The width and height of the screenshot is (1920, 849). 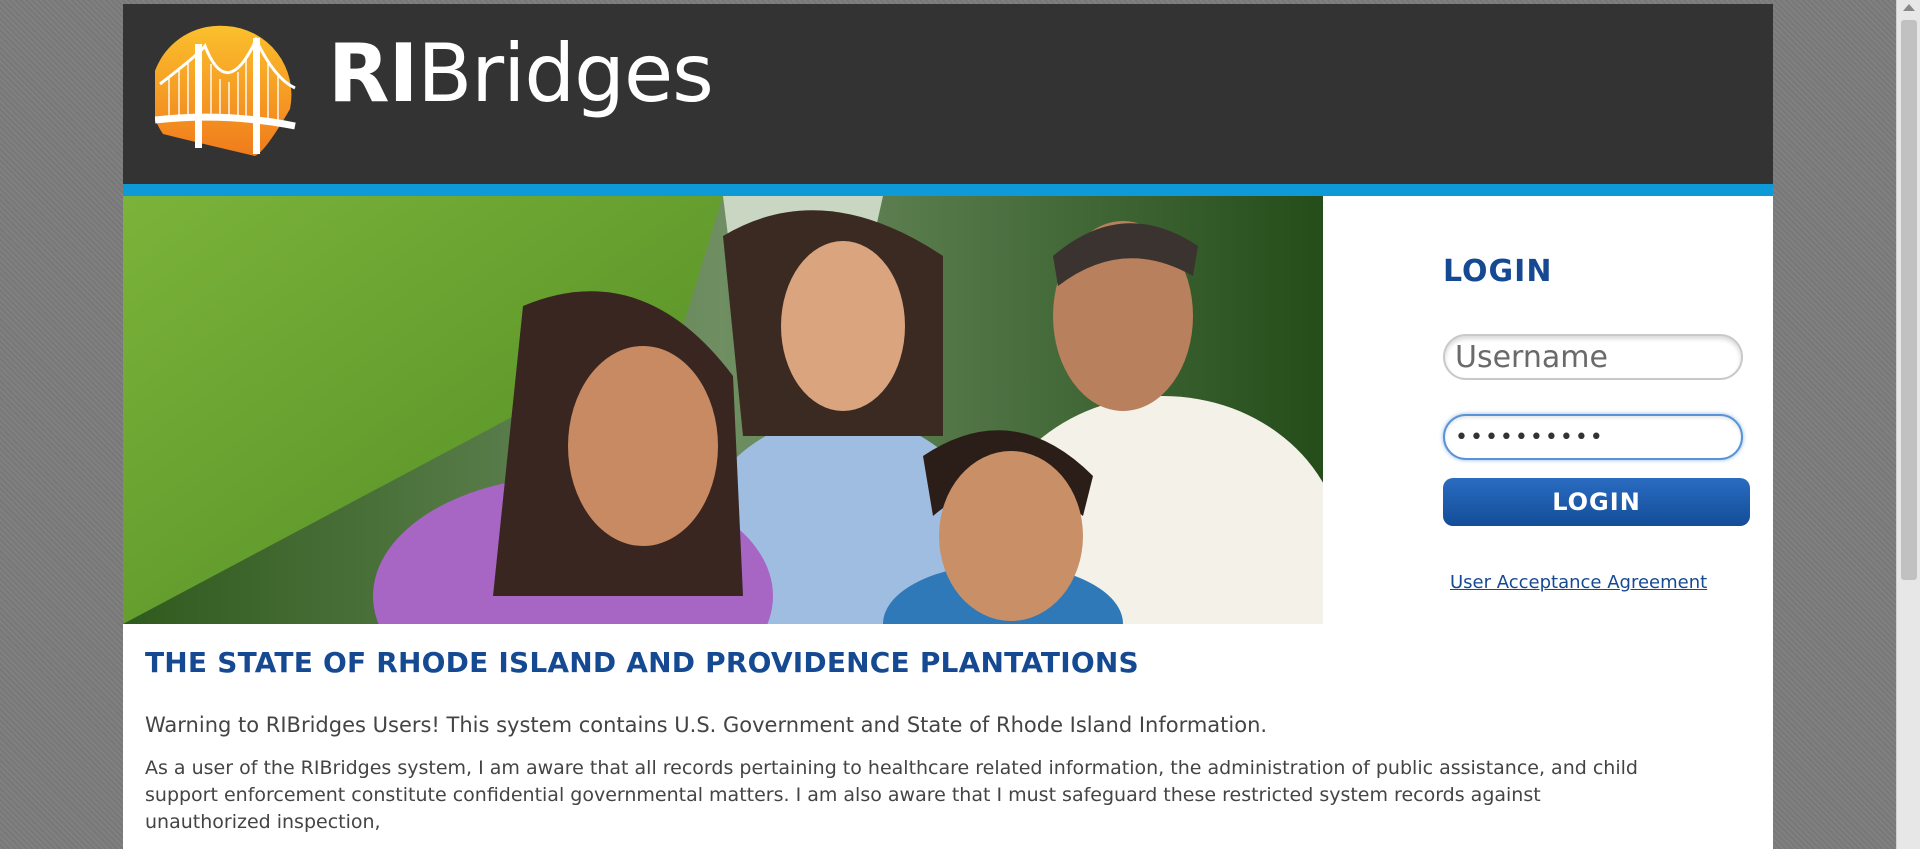 I want to click on scroll-up-arrow-icon, so click(x=1909, y=7).